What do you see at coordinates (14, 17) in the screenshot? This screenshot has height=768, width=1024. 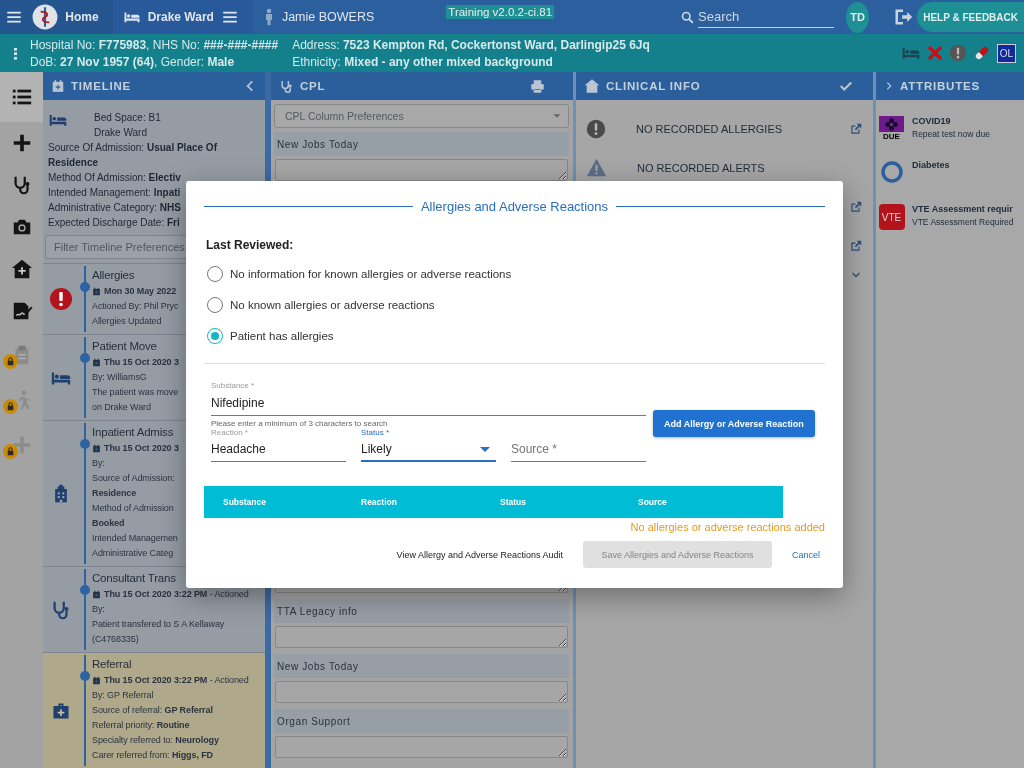 I see `menu-button` at bounding box center [14, 17].